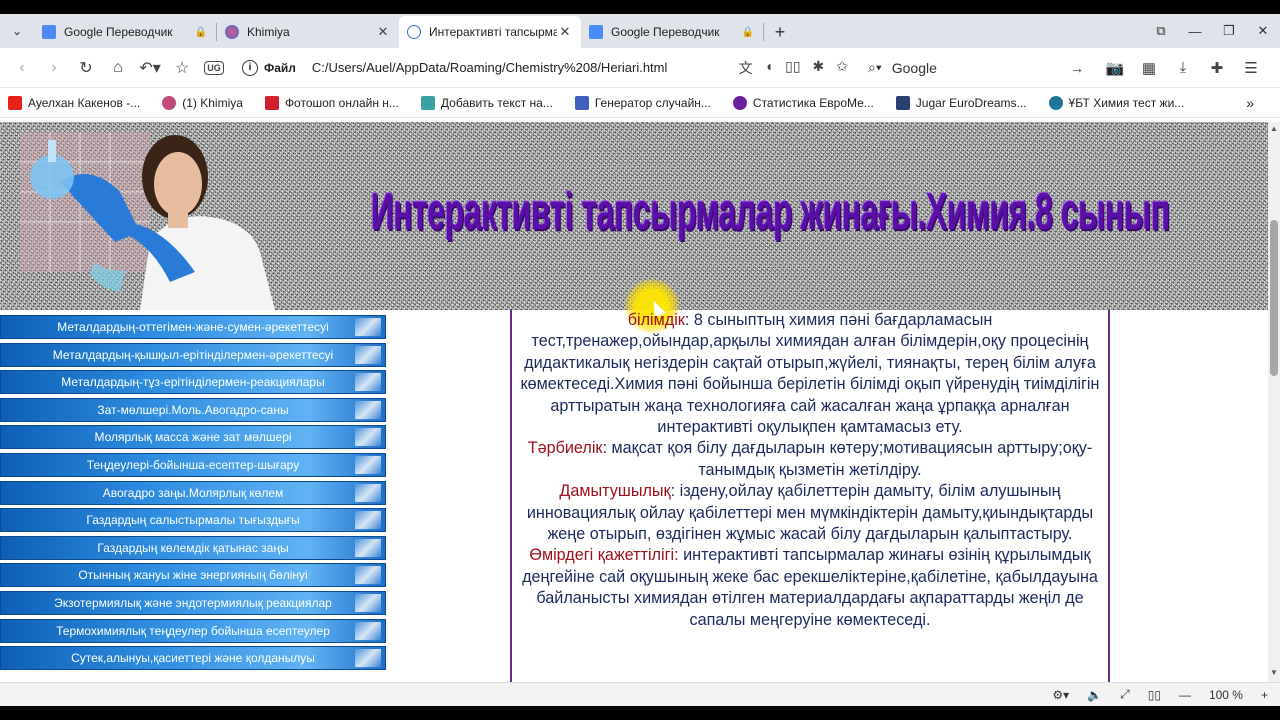 This screenshot has width=1280, height=720. I want to click on toolbar: 📷 ▦ ⤓ ✚ ☰, so click(1183, 68).